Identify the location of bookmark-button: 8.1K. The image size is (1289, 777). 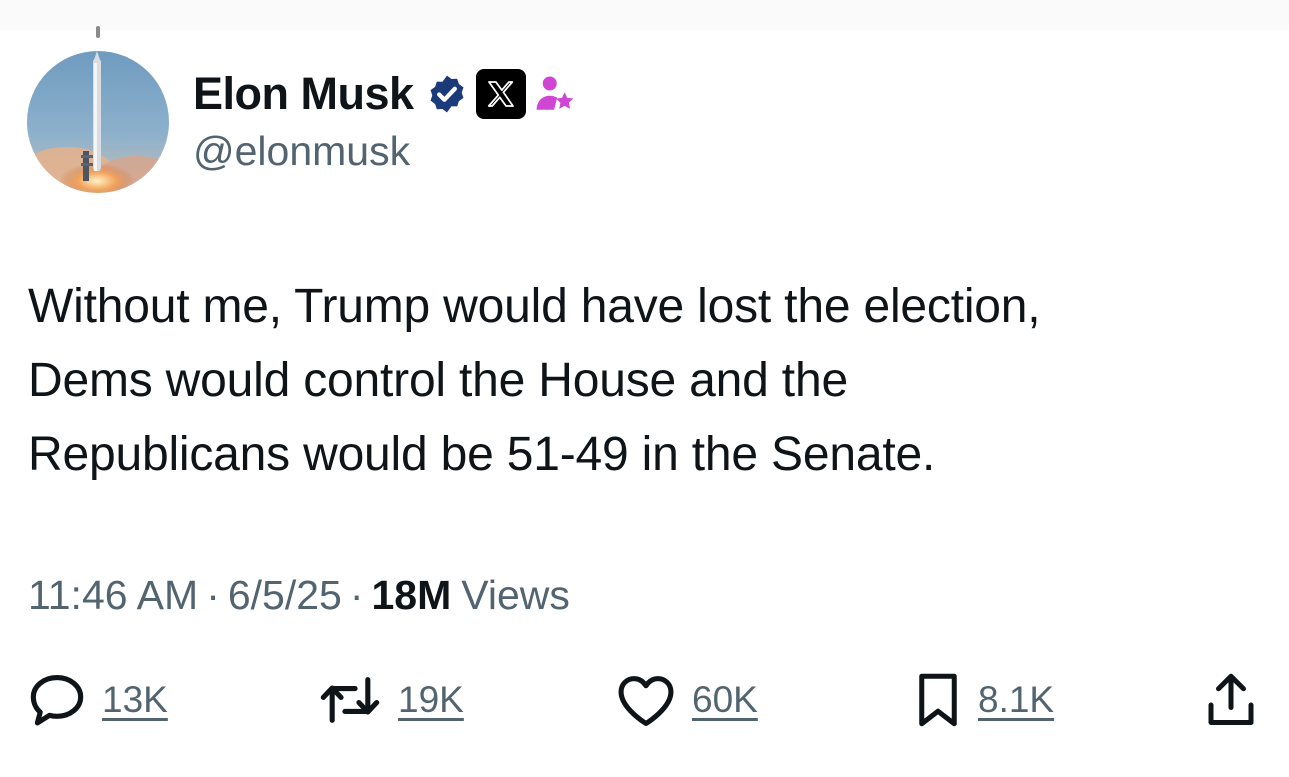
(983, 700).